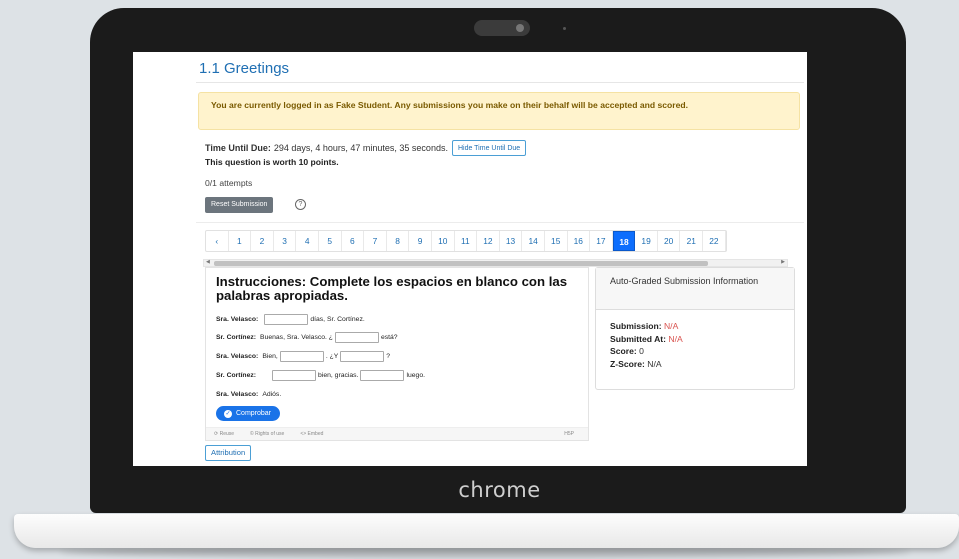  What do you see at coordinates (208, 262) in the screenshot?
I see `scroll-left-icon: ◀` at bounding box center [208, 262].